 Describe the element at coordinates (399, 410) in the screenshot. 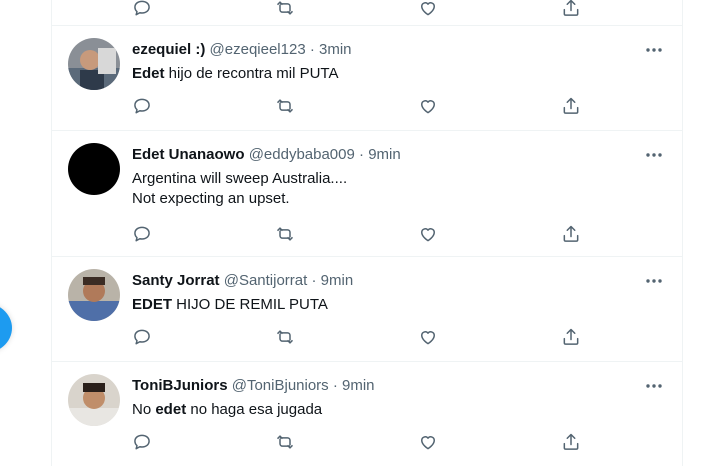

I see `tweet-text: No edet no haga esa jugada` at that location.